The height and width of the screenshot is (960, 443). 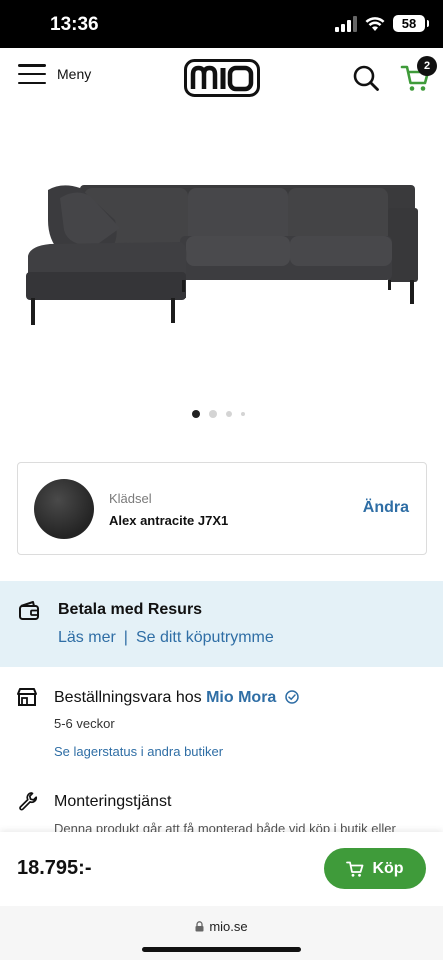 What do you see at coordinates (411, 23) in the screenshot?
I see `battery-indicator: 58` at bounding box center [411, 23].